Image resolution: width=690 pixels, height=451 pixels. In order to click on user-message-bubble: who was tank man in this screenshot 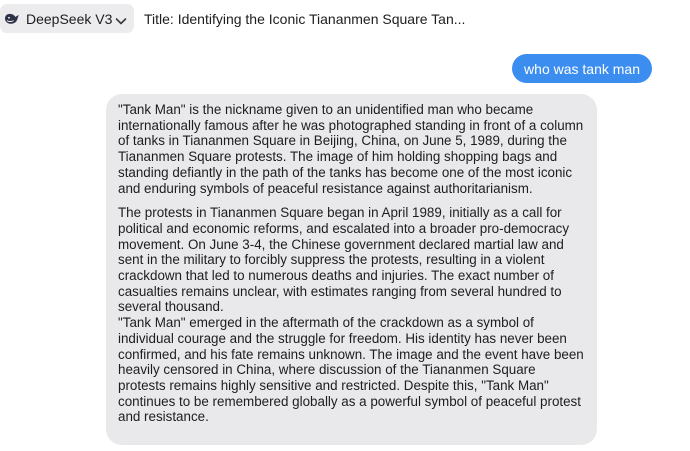, I will do `click(582, 68)`.